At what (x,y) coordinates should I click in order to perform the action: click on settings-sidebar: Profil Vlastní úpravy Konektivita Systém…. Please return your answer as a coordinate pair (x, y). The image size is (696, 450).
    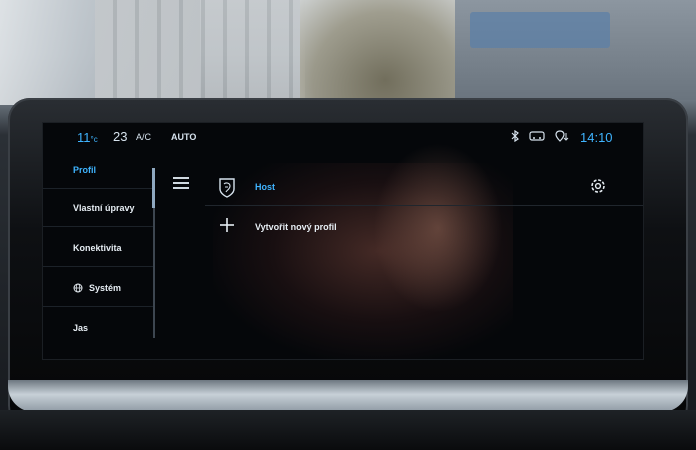
    Looking at the image, I should click on (99, 255).